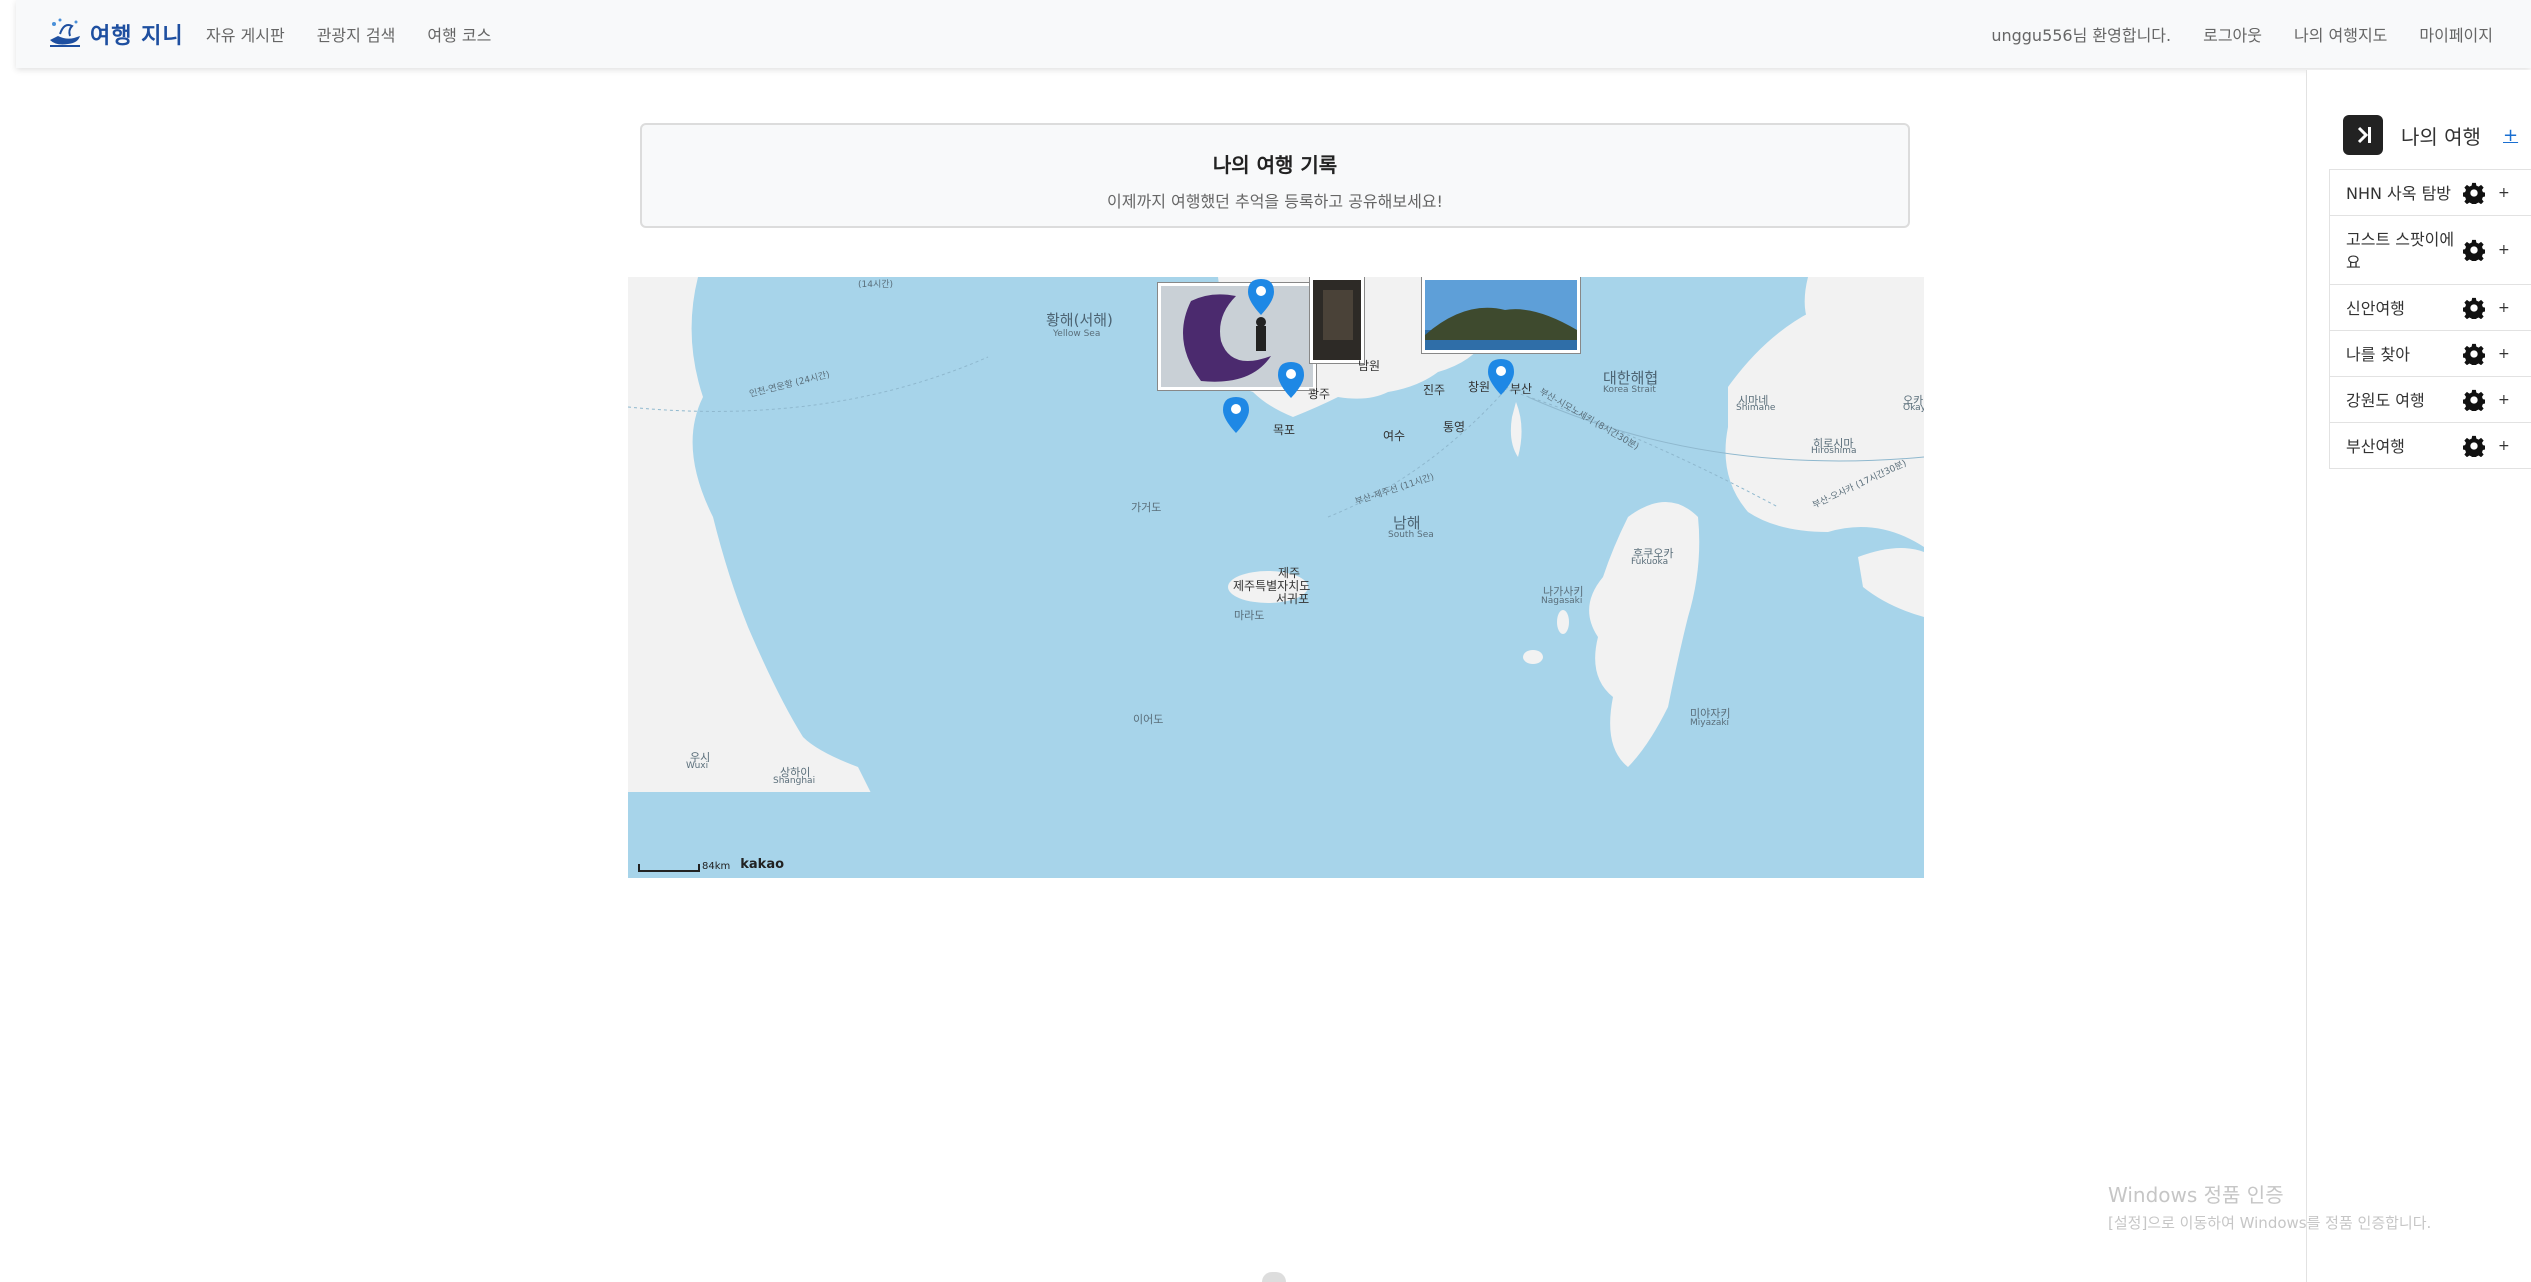 The width and height of the screenshot is (2531, 1282). Describe the element at coordinates (876, 285) in the screenshot. I see `map-route-label: (14시간)` at that location.